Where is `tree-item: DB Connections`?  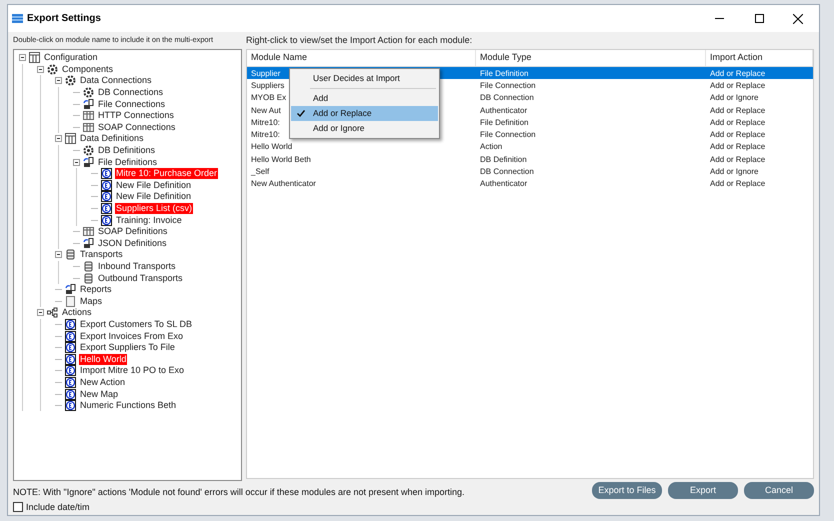 tree-item: DB Connections is located at coordinates (130, 92).